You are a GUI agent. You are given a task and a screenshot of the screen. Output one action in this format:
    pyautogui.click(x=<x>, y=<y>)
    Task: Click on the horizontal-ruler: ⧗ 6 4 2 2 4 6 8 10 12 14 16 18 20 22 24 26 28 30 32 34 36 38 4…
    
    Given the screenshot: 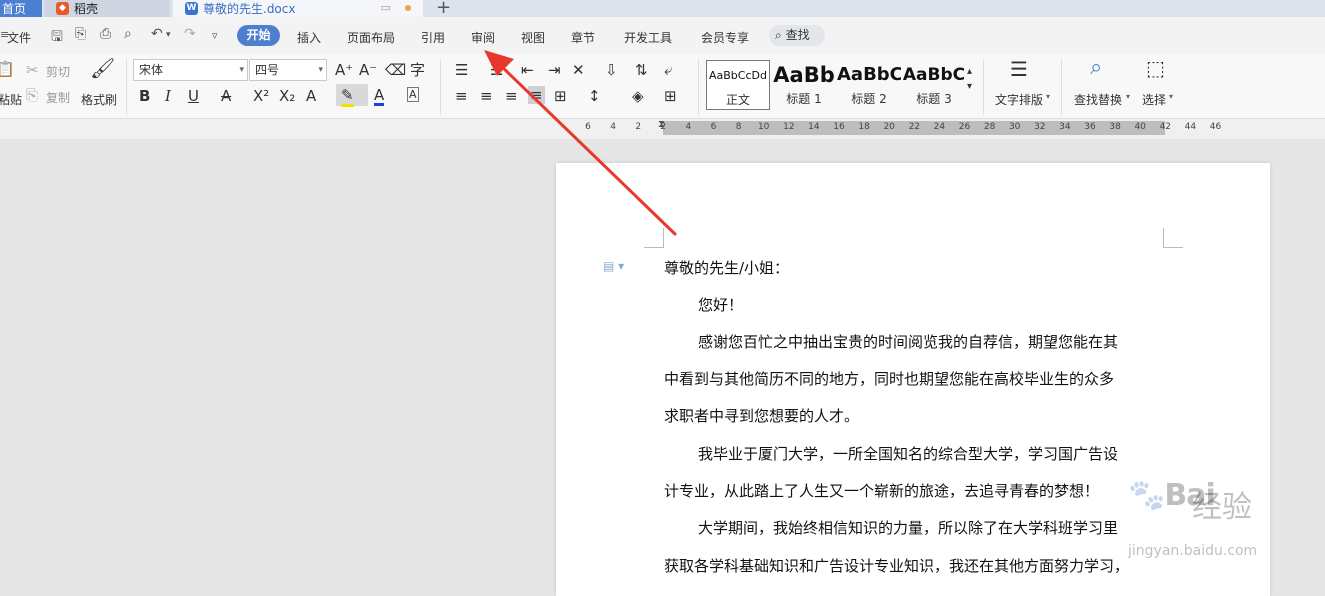 What is the action you would take?
    pyautogui.click(x=662, y=129)
    